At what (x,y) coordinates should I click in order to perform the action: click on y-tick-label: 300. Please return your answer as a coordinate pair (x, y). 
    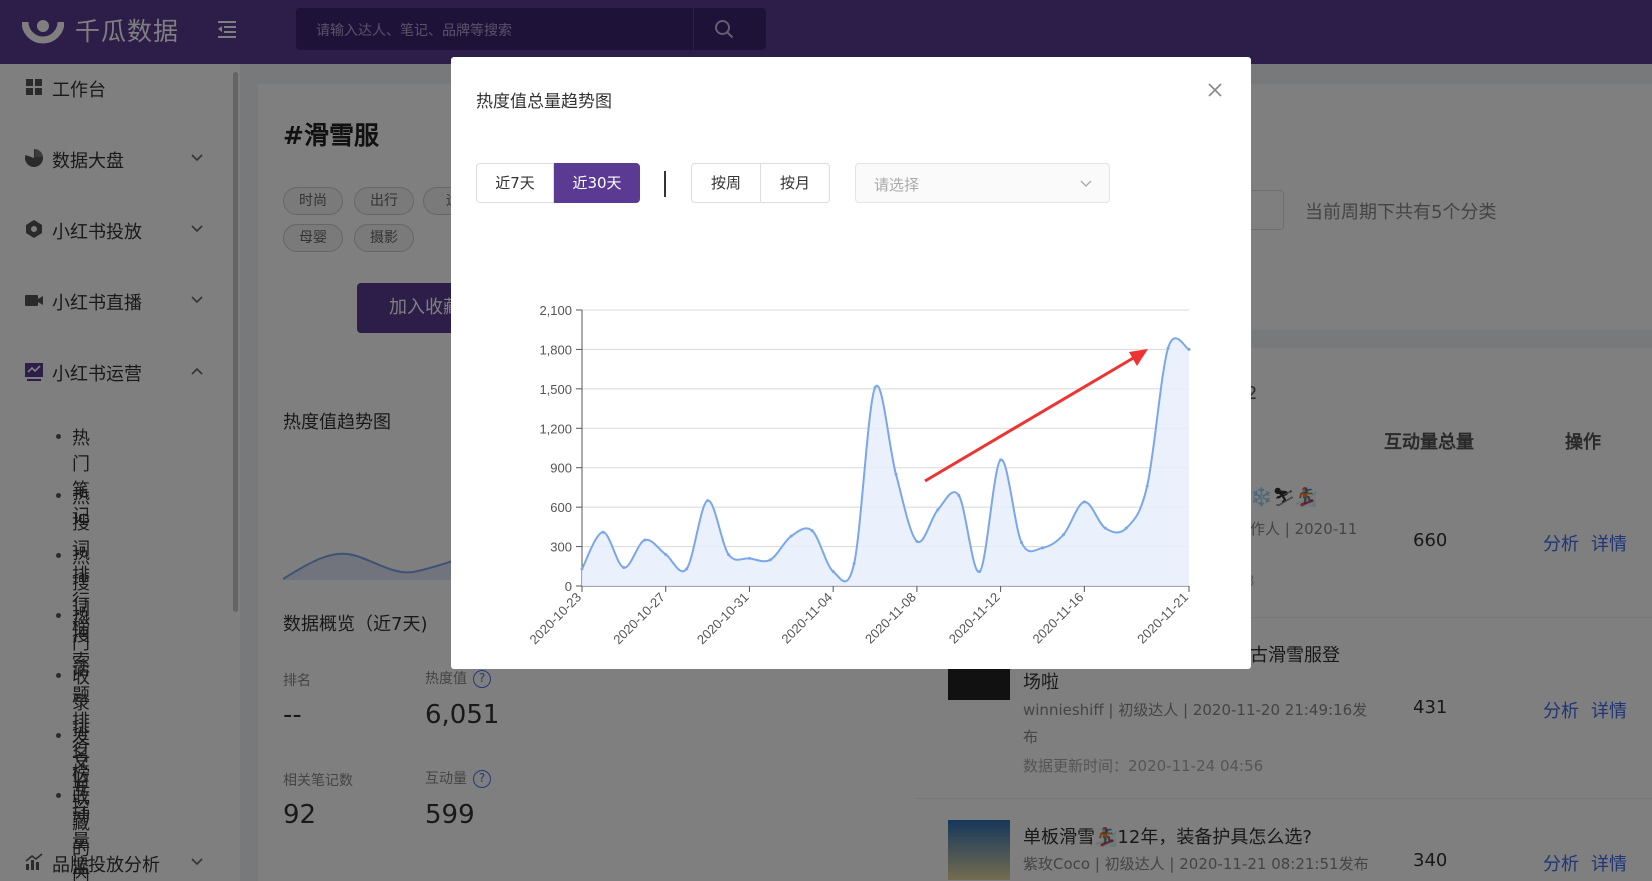
    Looking at the image, I should click on (561, 547).